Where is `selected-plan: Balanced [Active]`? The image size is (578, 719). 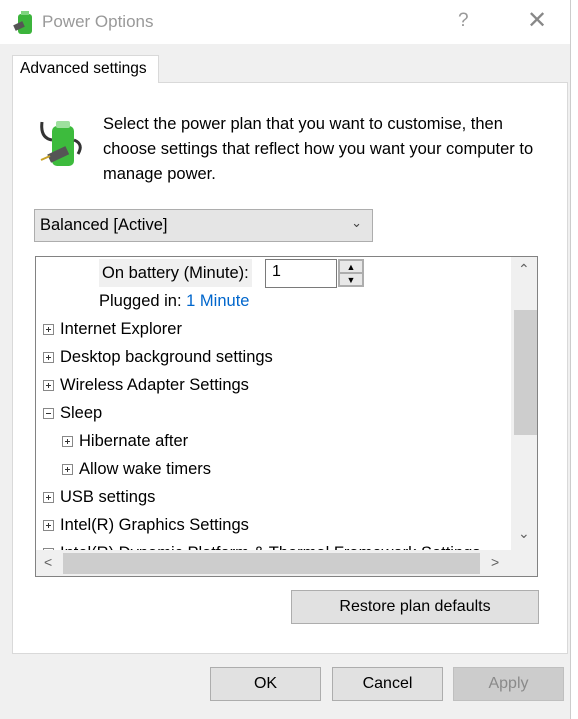 selected-plan: Balanced [Active] is located at coordinates (104, 225).